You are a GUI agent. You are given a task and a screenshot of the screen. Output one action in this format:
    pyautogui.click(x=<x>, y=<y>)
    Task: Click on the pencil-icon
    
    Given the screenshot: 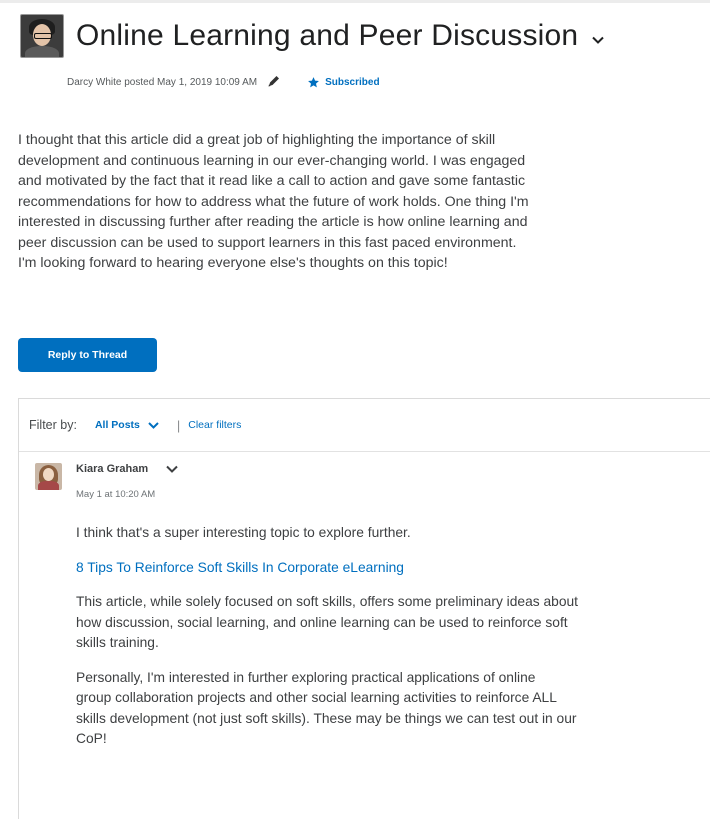 What is the action you would take?
    pyautogui.click(x=274, y=82)
    